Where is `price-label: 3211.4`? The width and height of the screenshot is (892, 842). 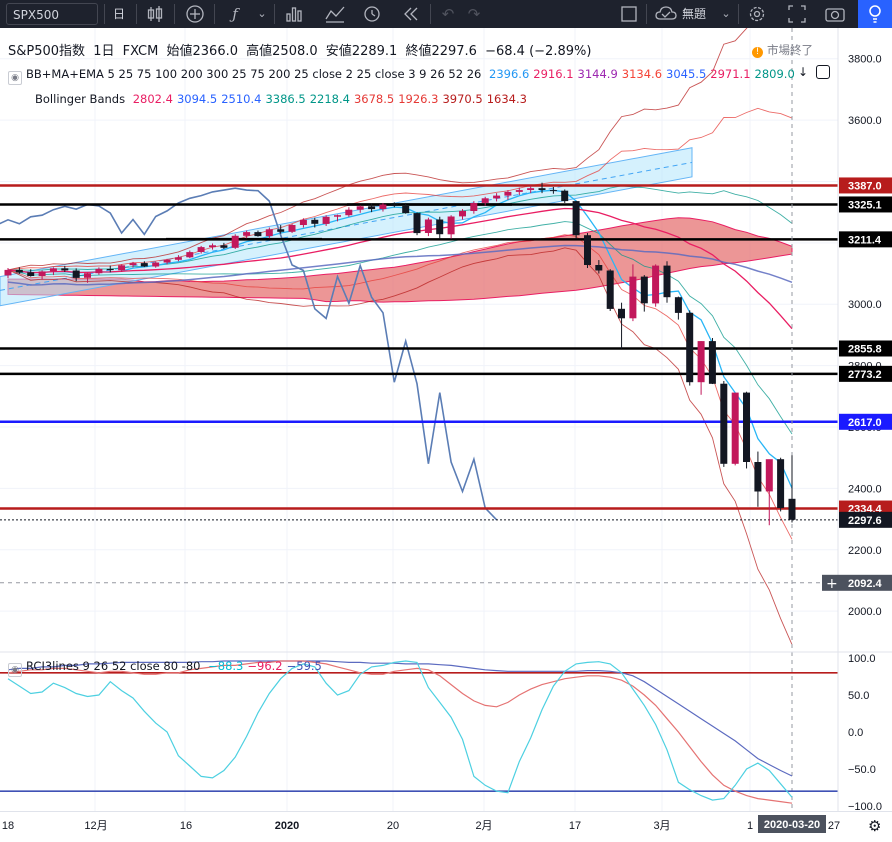
price-label: 3211.4 is located at coordinates (865, 240).